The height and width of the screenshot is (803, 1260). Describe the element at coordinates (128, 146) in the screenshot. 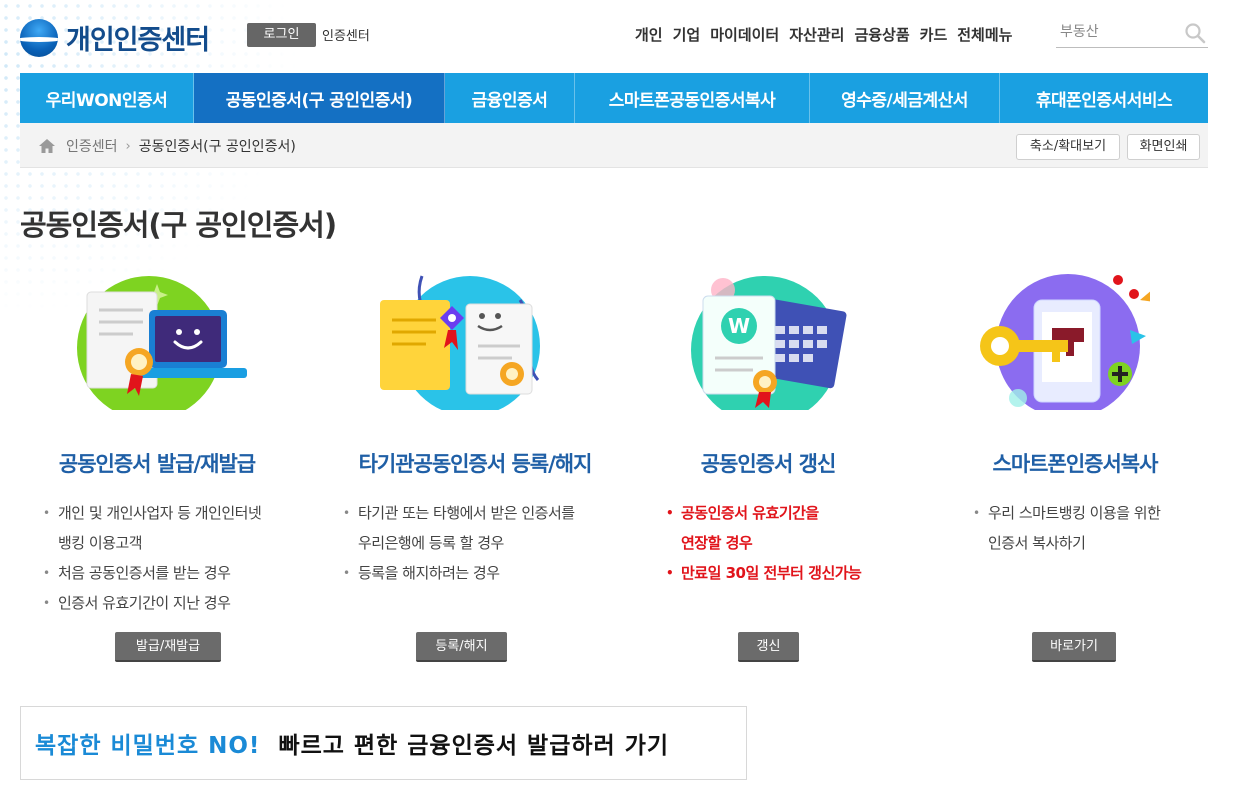

I see `chevron-right-icon: ›` at that location.